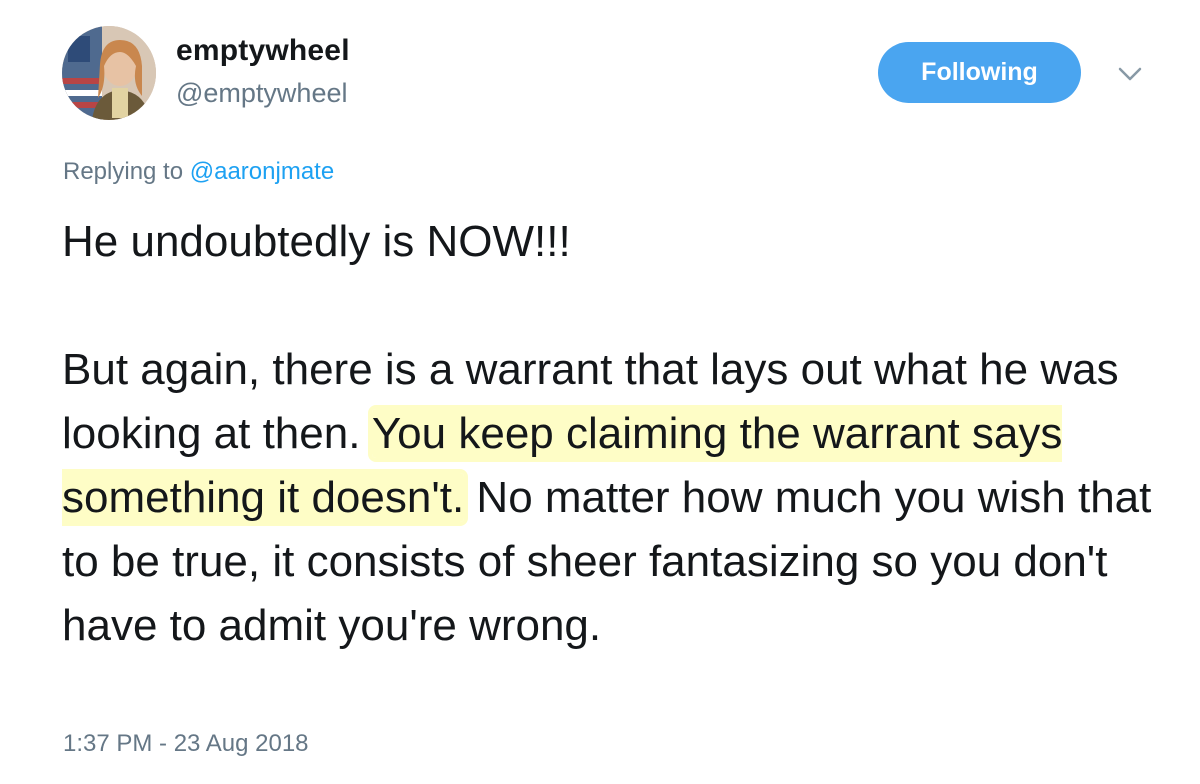 The width and height of the screenshot is (1200, 784). I want to click on replying-to: Replying to @aaronjmate, so click(198, 172).